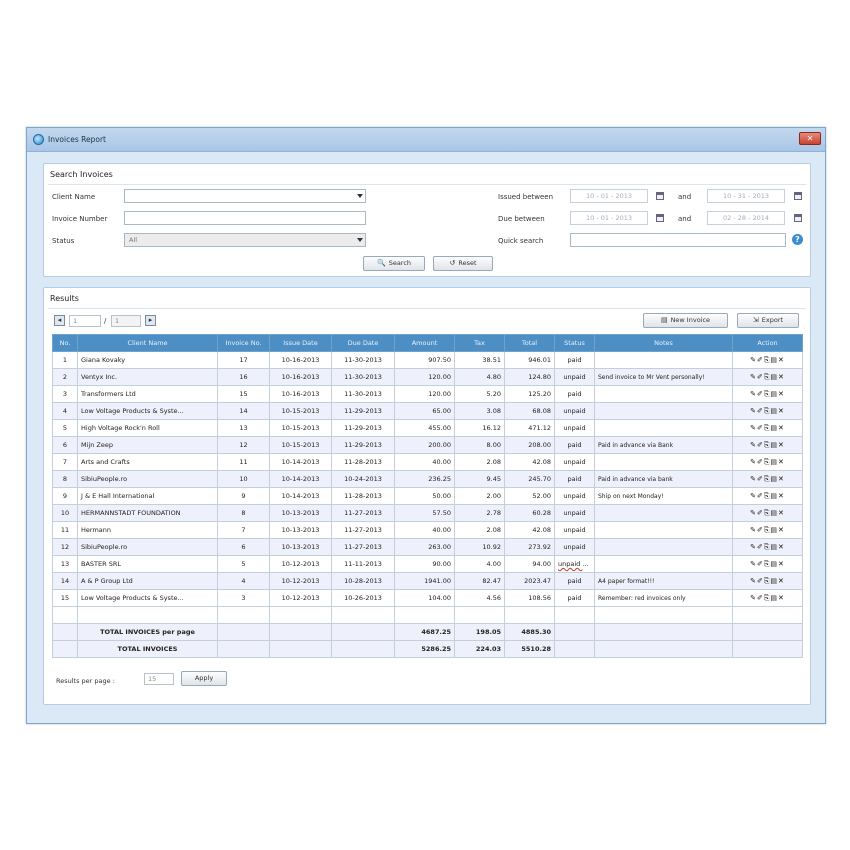 Image resolution: width=850 pixels, height=850 pixels. I want to click on issued-from-date: 10 - 01 - 2013, so click(609, 196).